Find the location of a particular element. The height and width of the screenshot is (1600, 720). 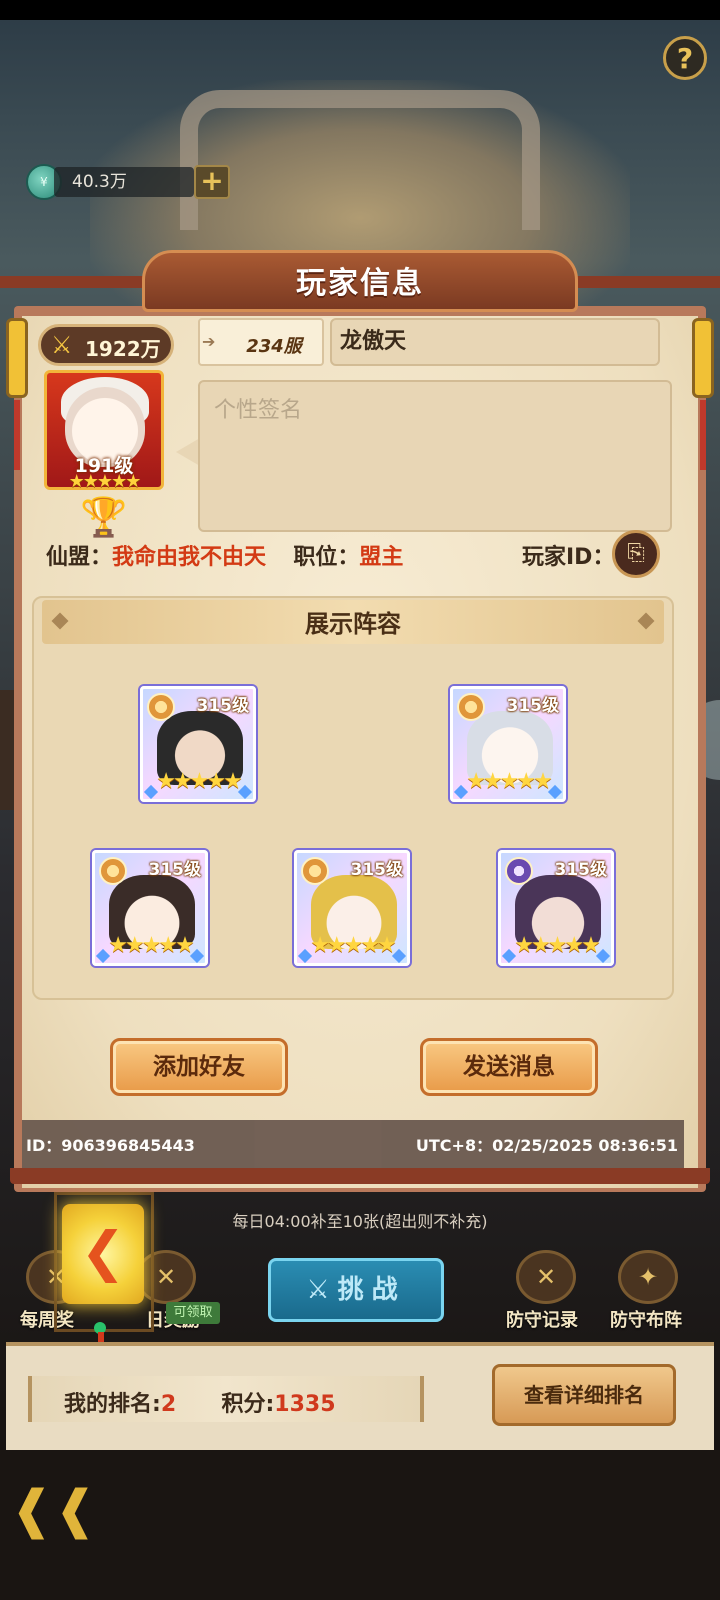

hero-card-3: 315级 ★★★★★ is located at coordinates (150, 908).